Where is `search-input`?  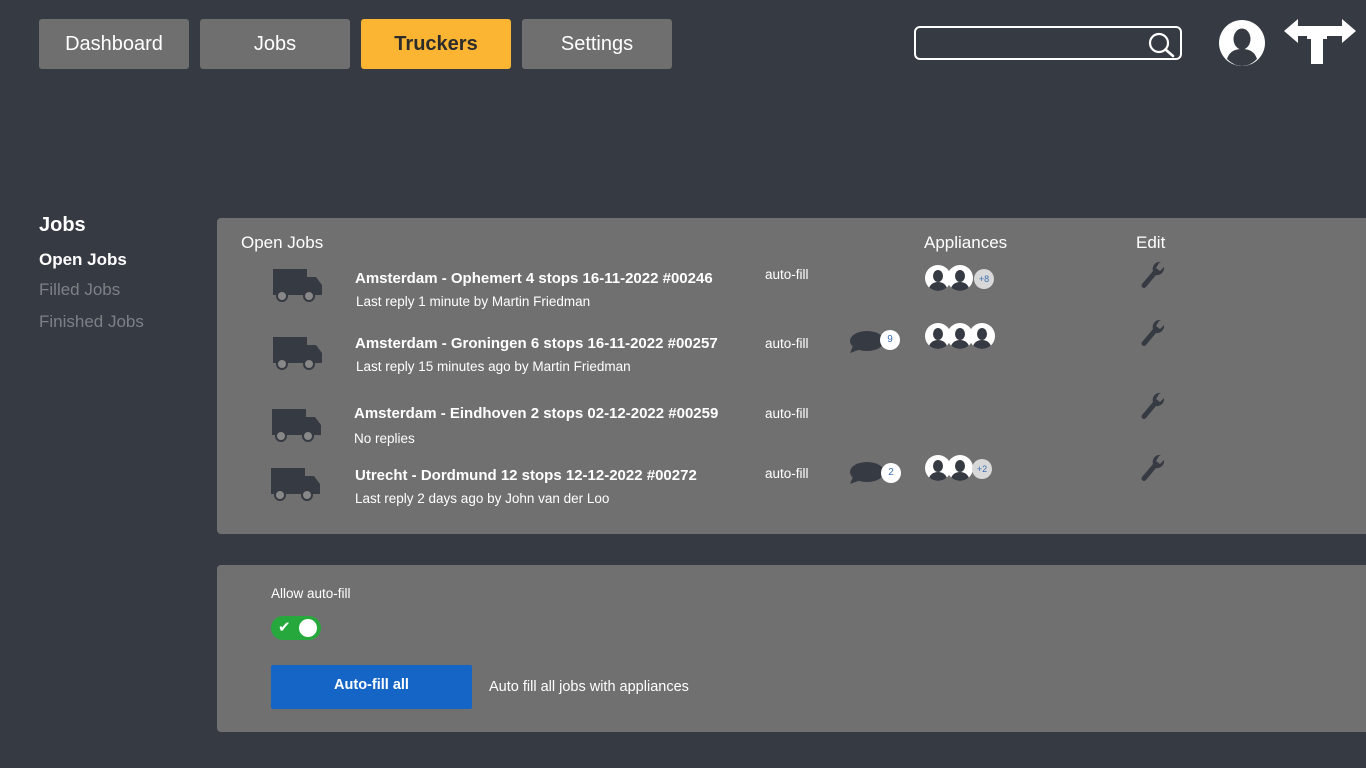 search-input is located at coordinates (1034, 44).